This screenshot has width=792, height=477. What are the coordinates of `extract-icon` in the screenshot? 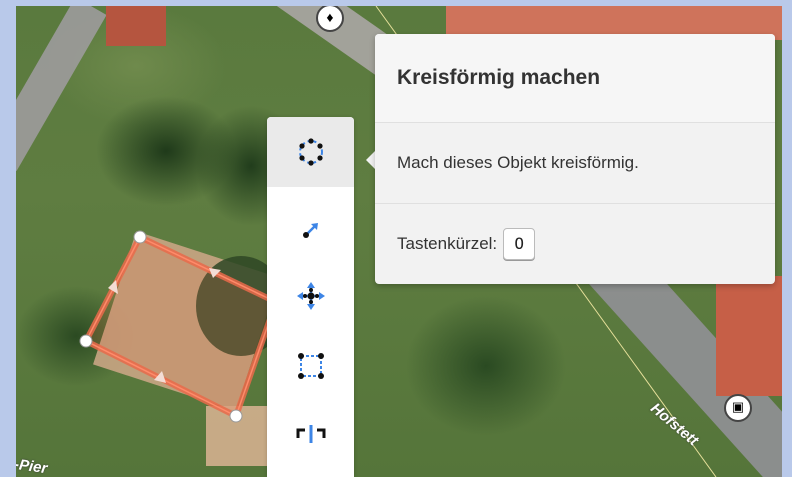 It's located at (310, 230).